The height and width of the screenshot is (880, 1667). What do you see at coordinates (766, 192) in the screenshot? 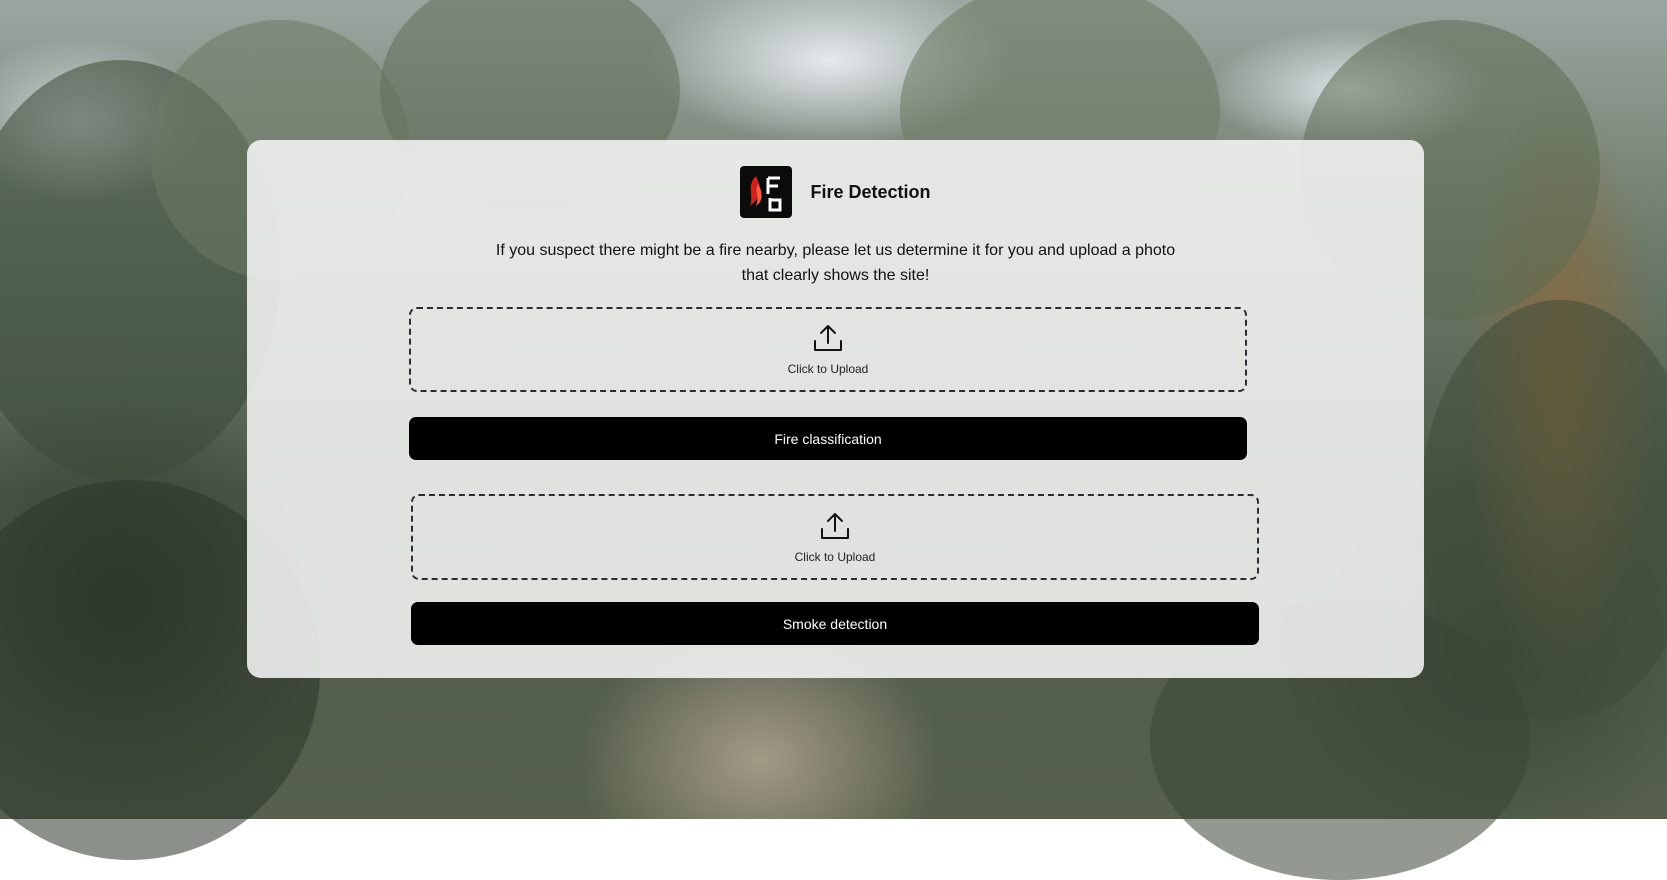
I see `fire-detection-logo-icon` at bounding box center [766, 192].